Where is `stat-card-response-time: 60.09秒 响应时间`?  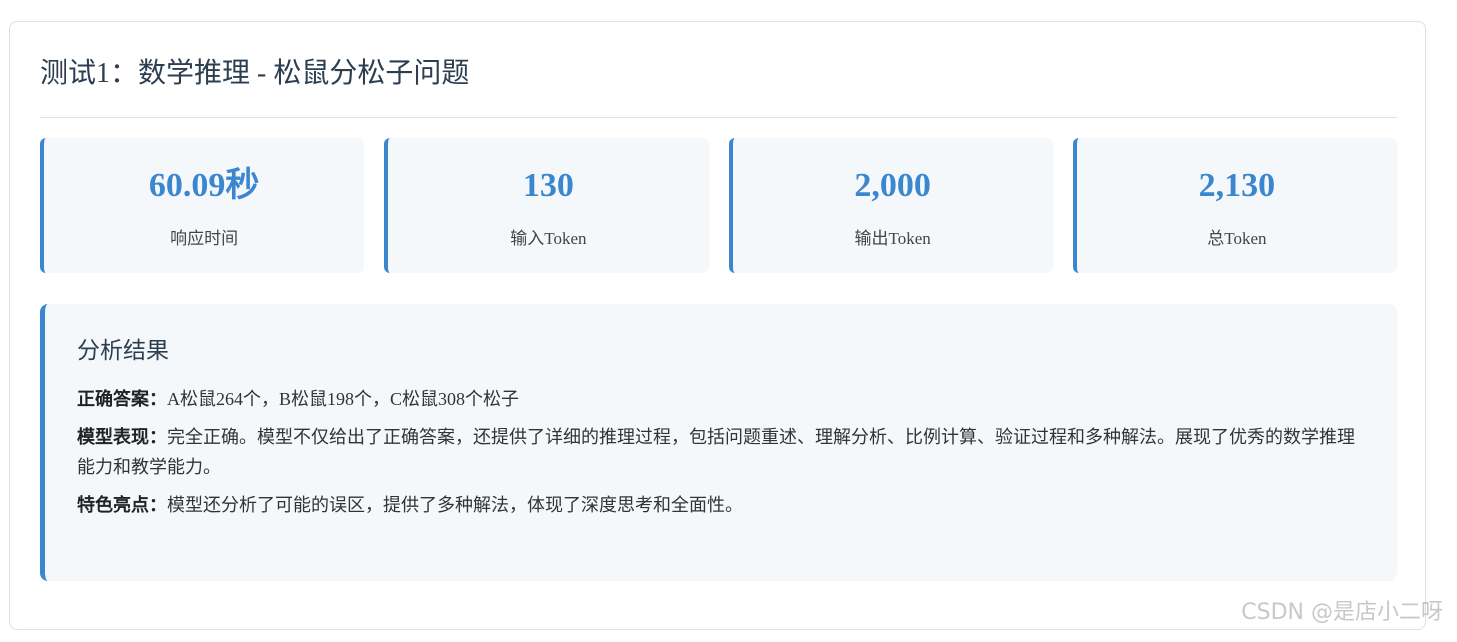 stat-card-response-time: 60.09秒 响应时间 is located at coordinates (202, 205).